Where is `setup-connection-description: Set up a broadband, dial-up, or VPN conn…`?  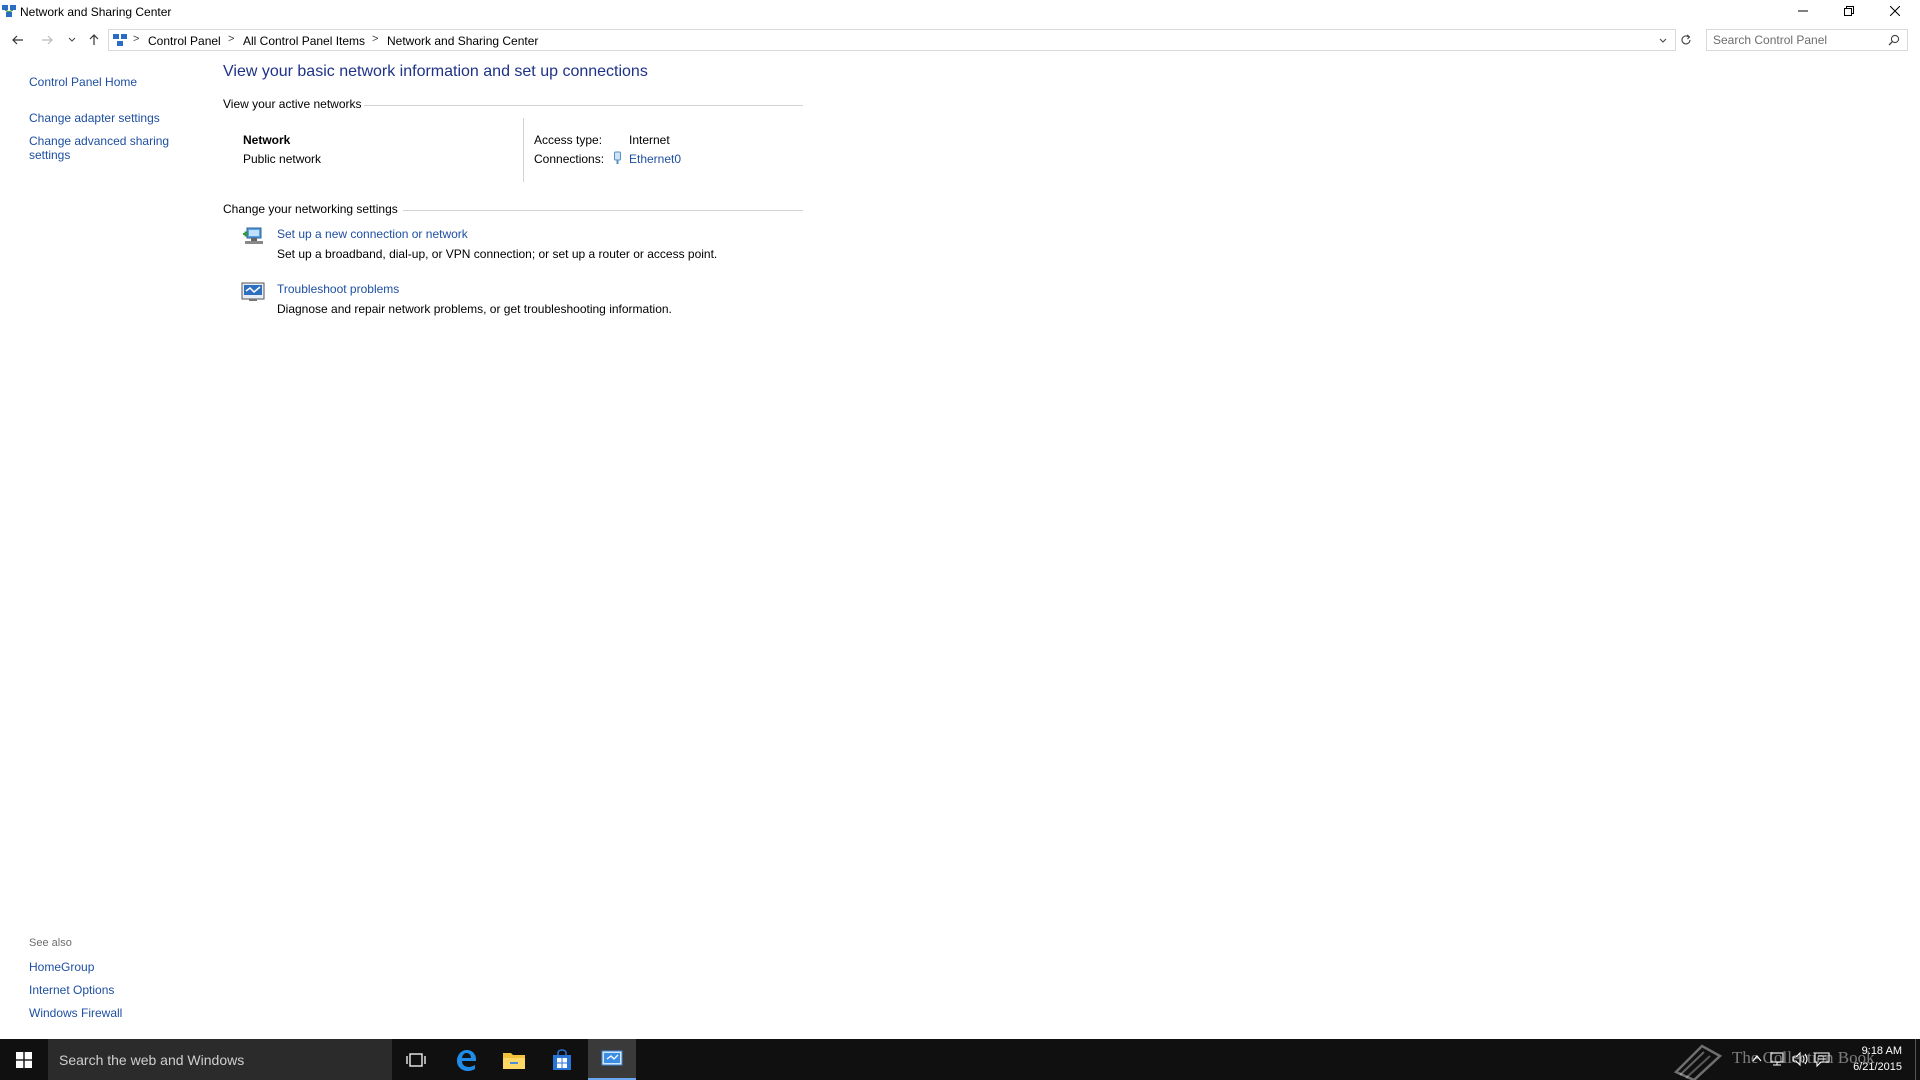
setup-connection-description: Set up a broadband, dial-up, or VPN conn… is located at coordinates (497, 254).